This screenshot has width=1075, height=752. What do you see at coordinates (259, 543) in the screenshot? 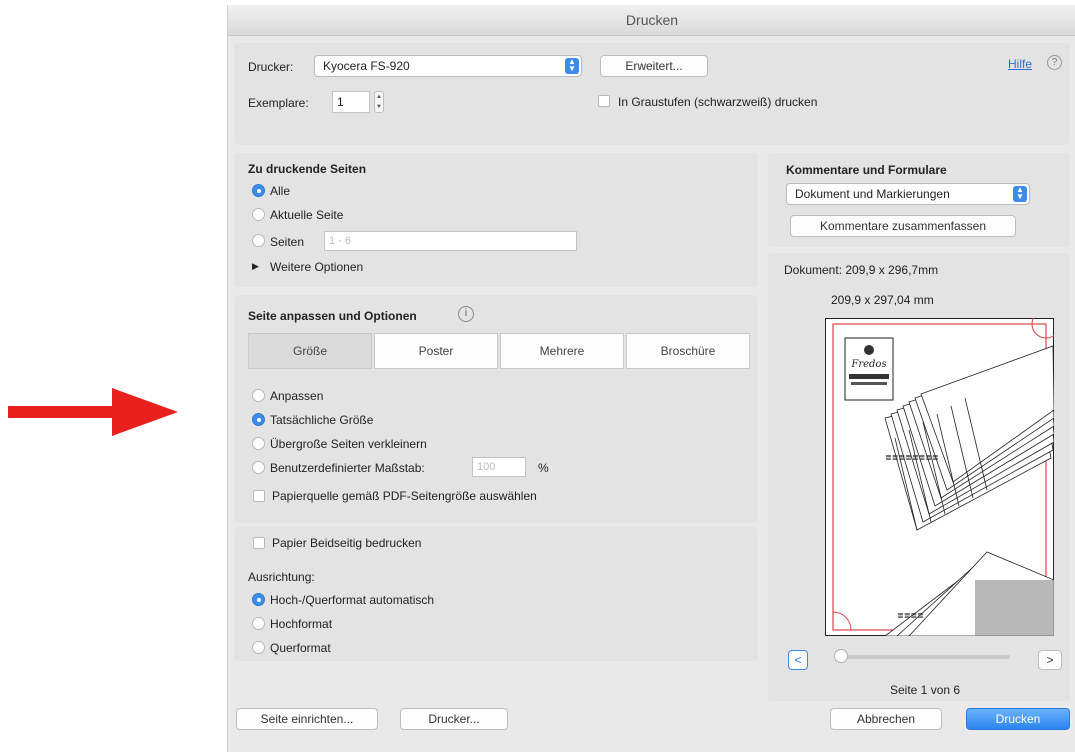
I see `duplex-checkbox` at bounding box center [259, 543].